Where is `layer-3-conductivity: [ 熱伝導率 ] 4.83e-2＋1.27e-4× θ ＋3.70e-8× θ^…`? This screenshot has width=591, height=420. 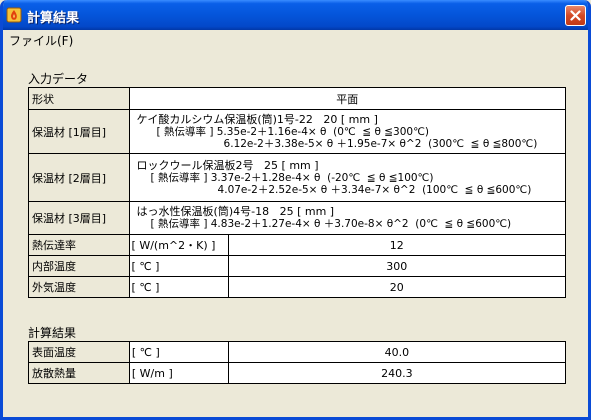
layer-3-conductivity: [ 熱伝導率 ] 4.83e-2＋1.27e-4× θ ＋3.70e-8× θ^… is located at coordinates (331, 224).